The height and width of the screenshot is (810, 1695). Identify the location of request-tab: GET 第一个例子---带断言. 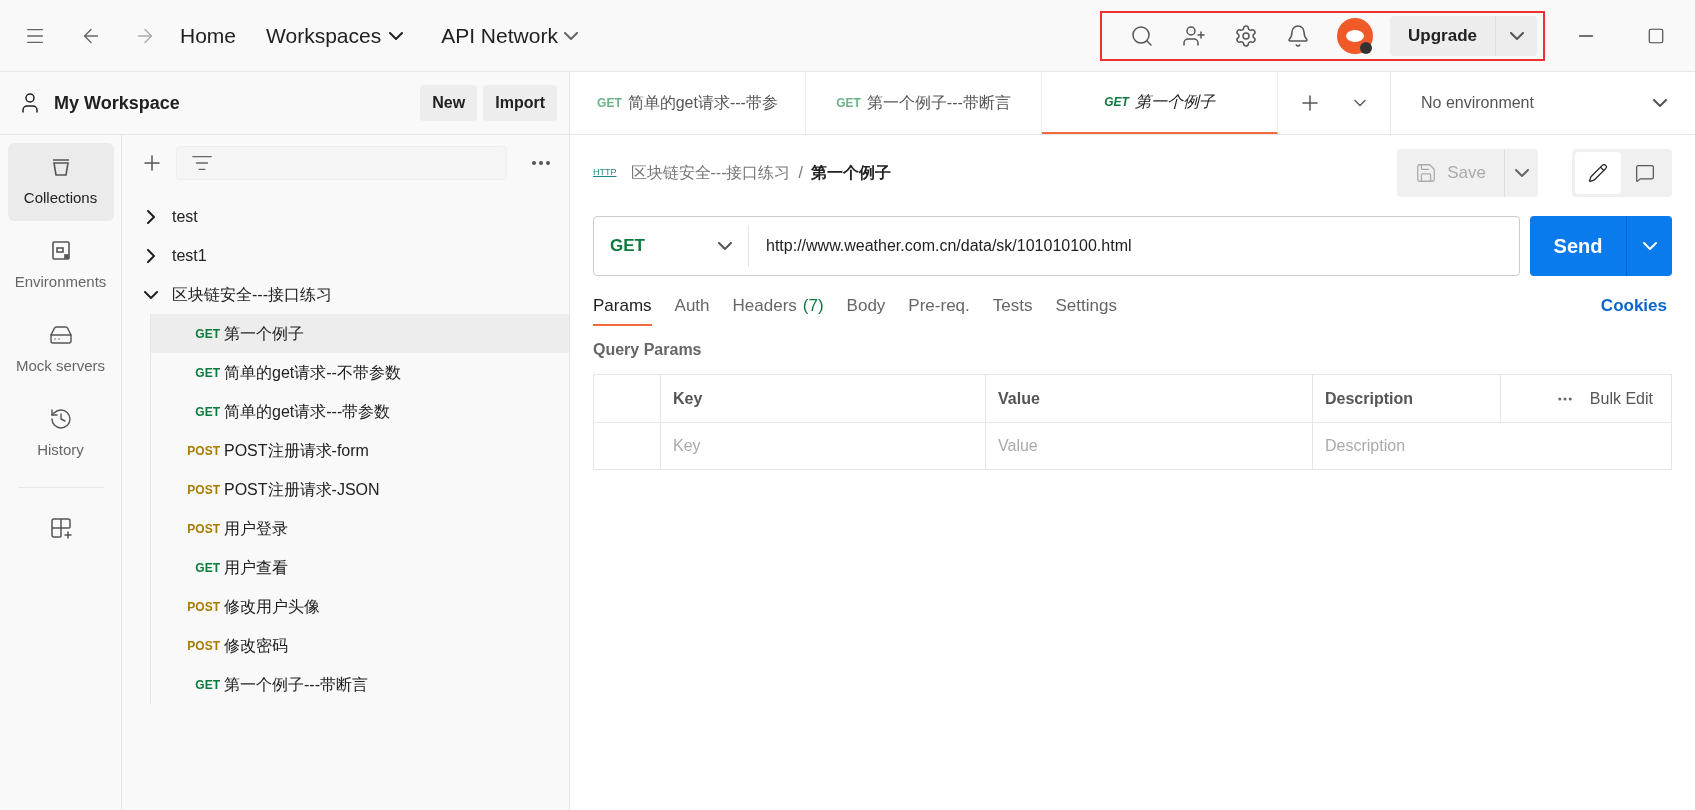
(924, 103).